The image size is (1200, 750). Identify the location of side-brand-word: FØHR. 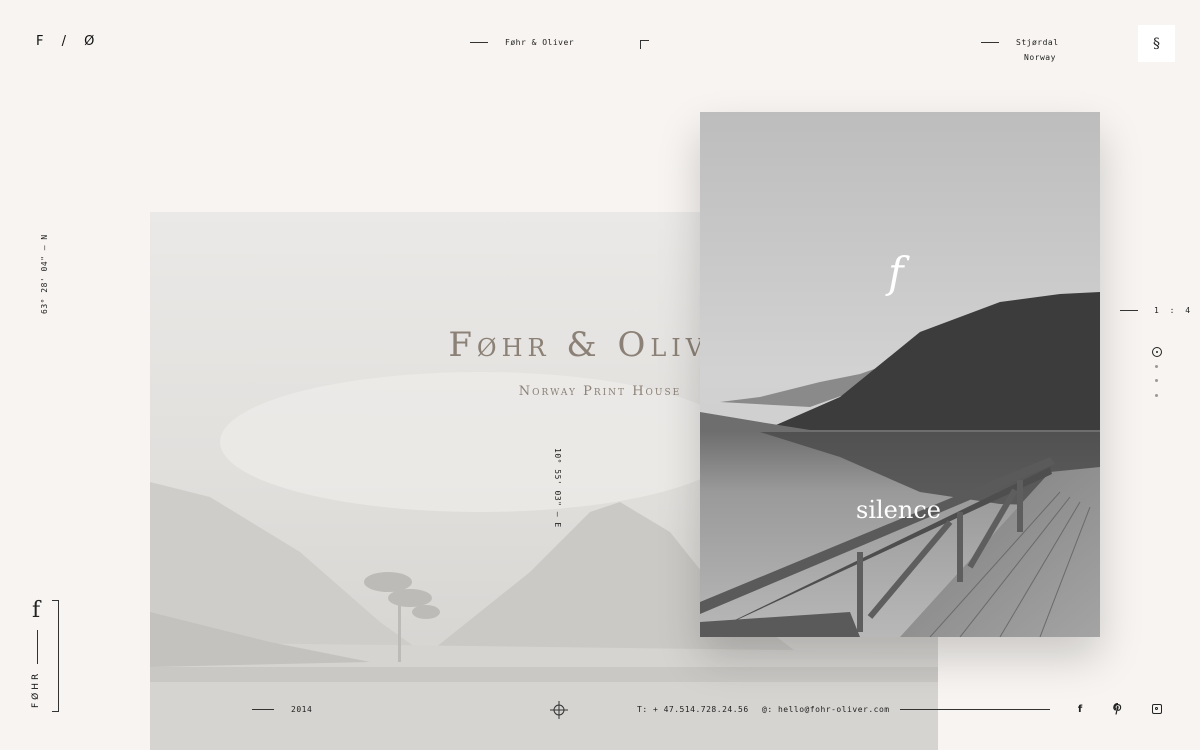
(36, 689).